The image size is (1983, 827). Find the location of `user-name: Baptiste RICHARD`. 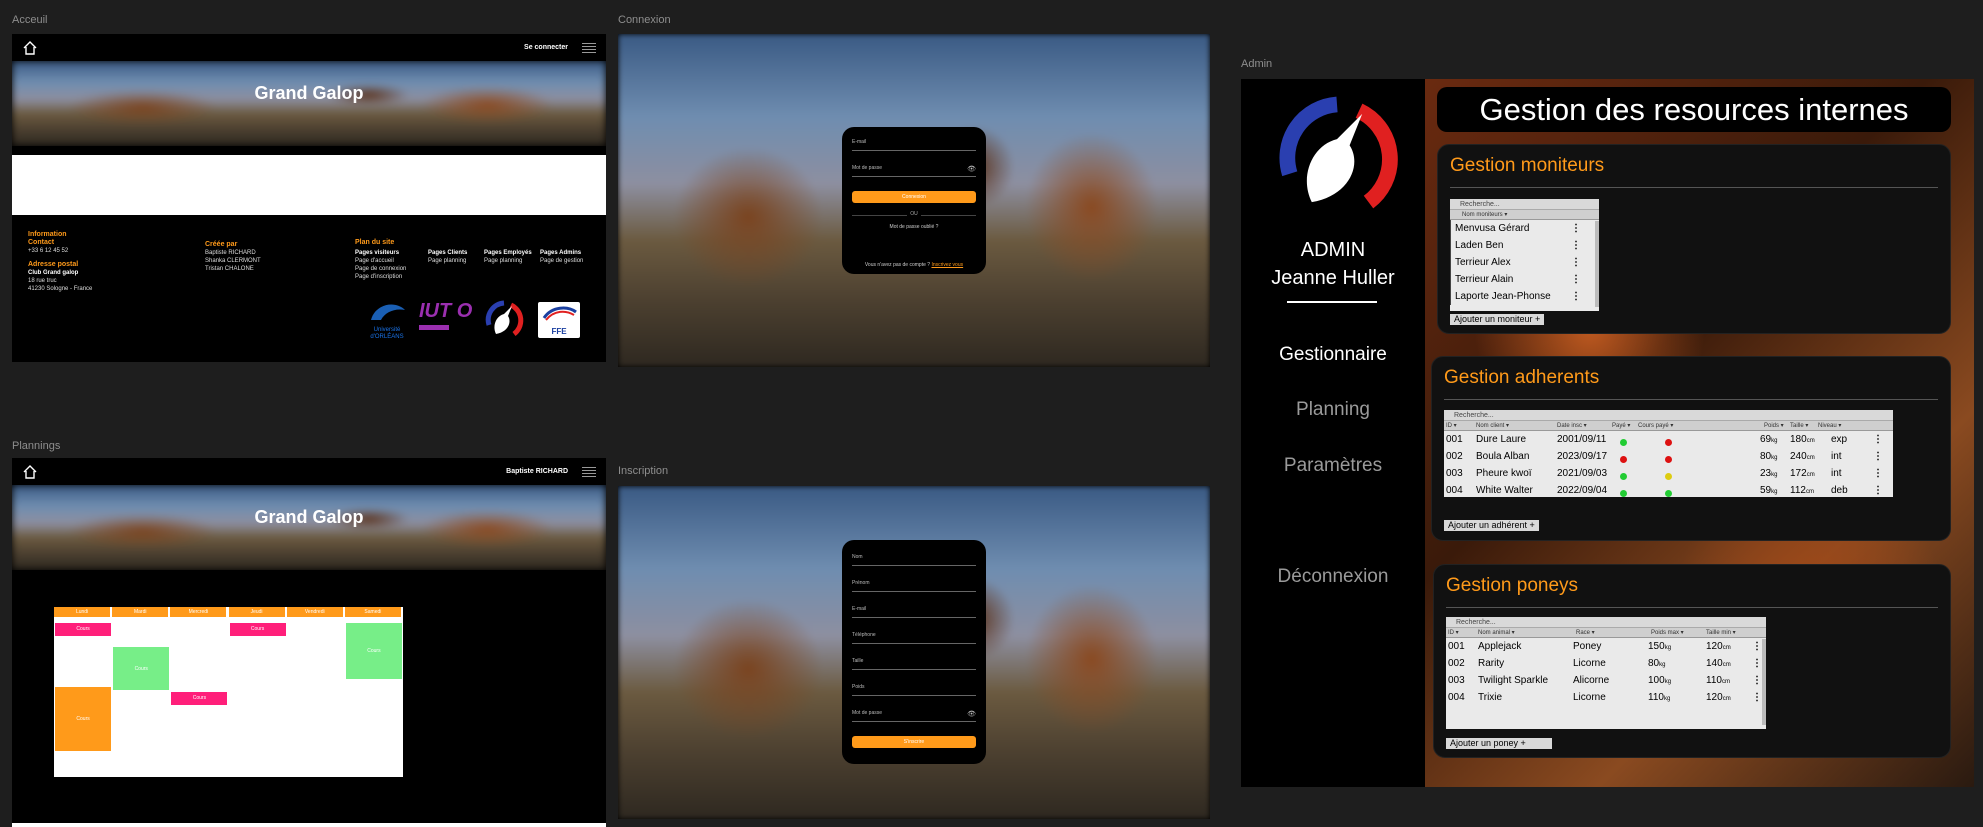

user-name: Baptiste RICHARD is located at coordinates (537, 471).